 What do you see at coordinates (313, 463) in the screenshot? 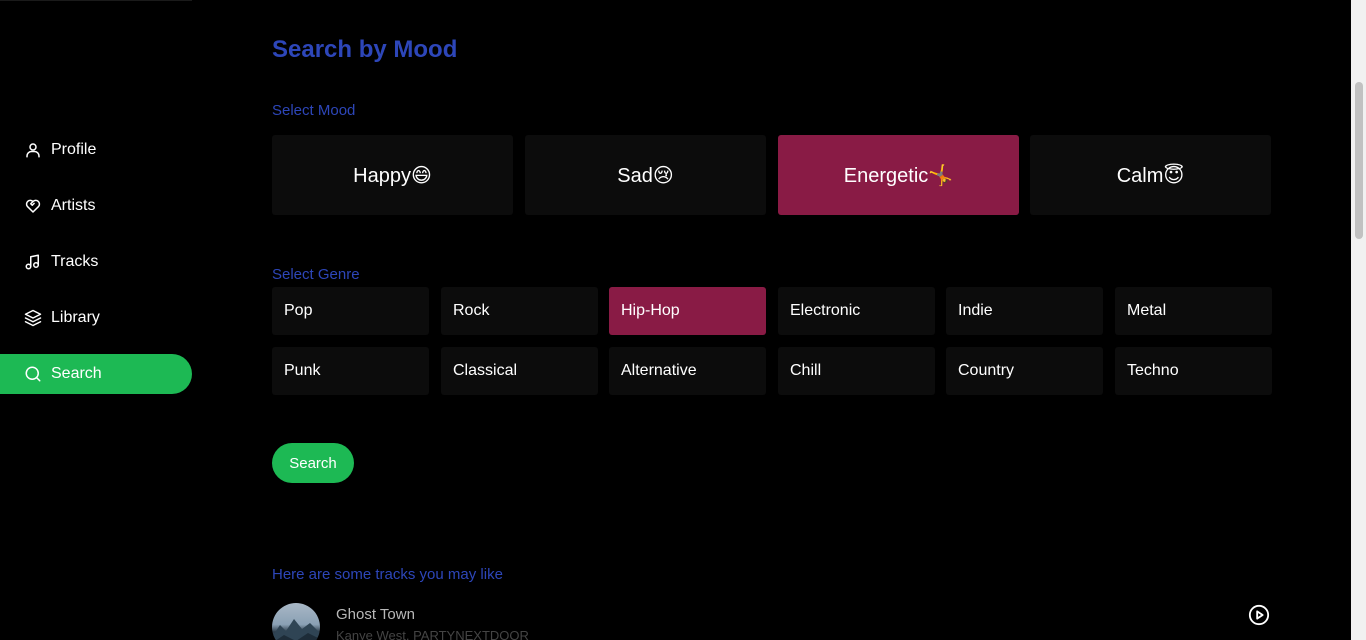
I see `search-button: Search` at bounding box center [313, 463].